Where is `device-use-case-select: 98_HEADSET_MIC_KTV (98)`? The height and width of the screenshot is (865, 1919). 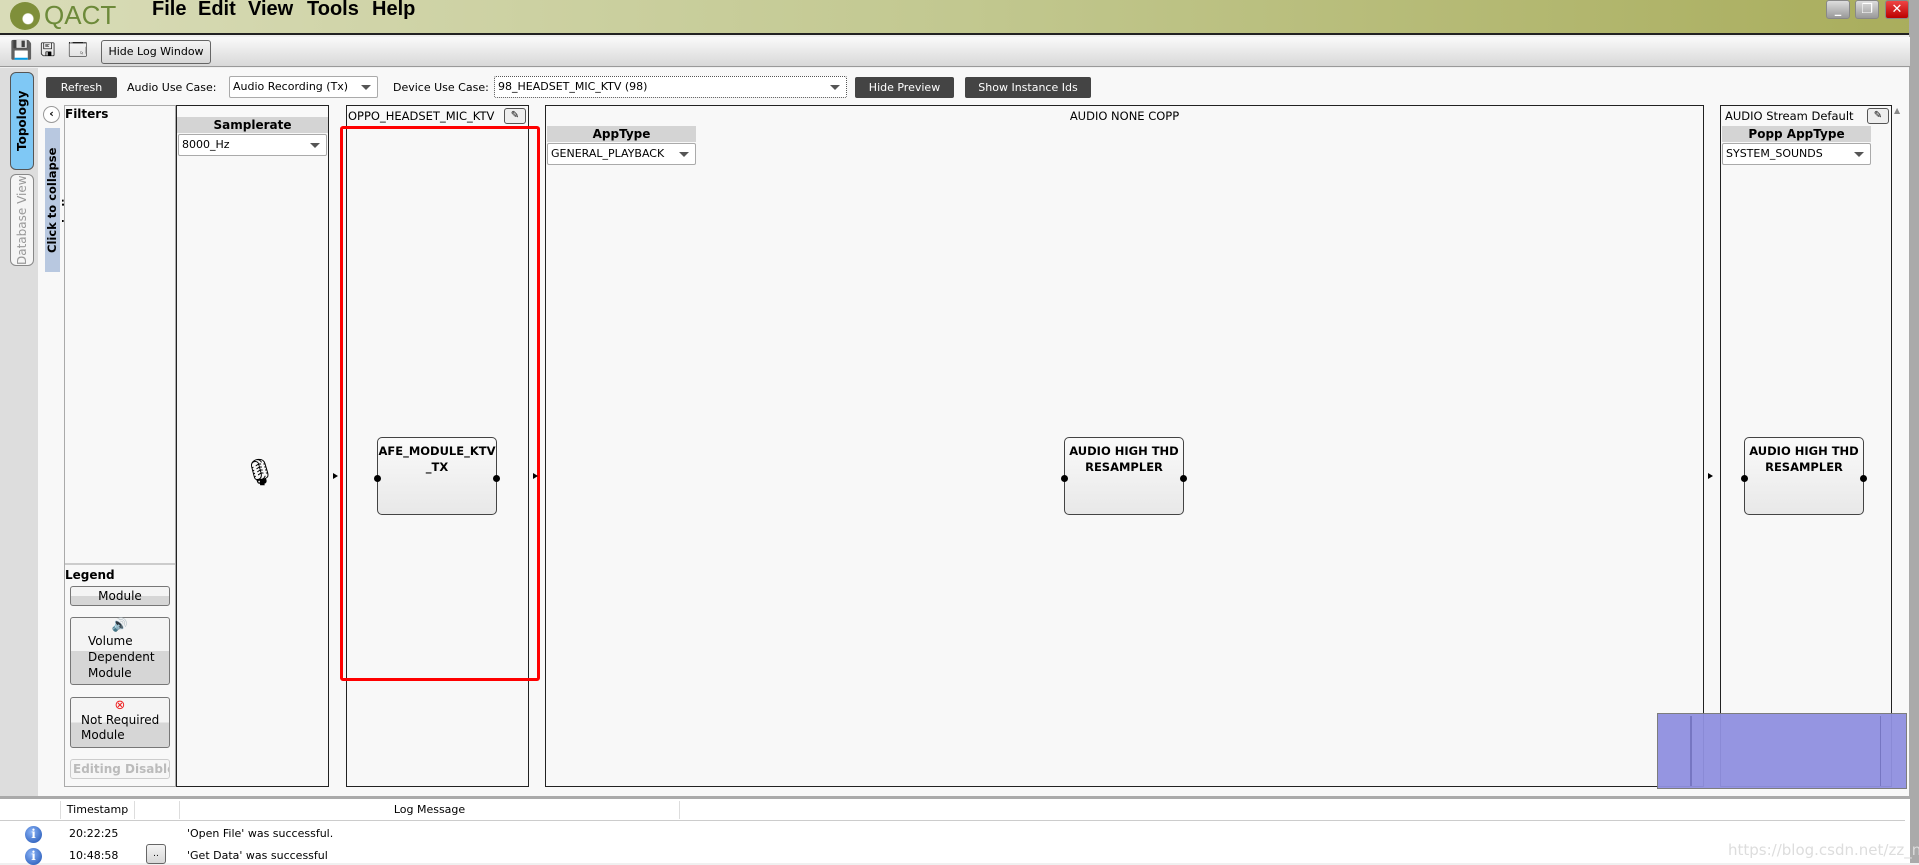 device-use-case-select: 98_HEADSET_MIC_KTV (98) is located at coordinates (670, 87).